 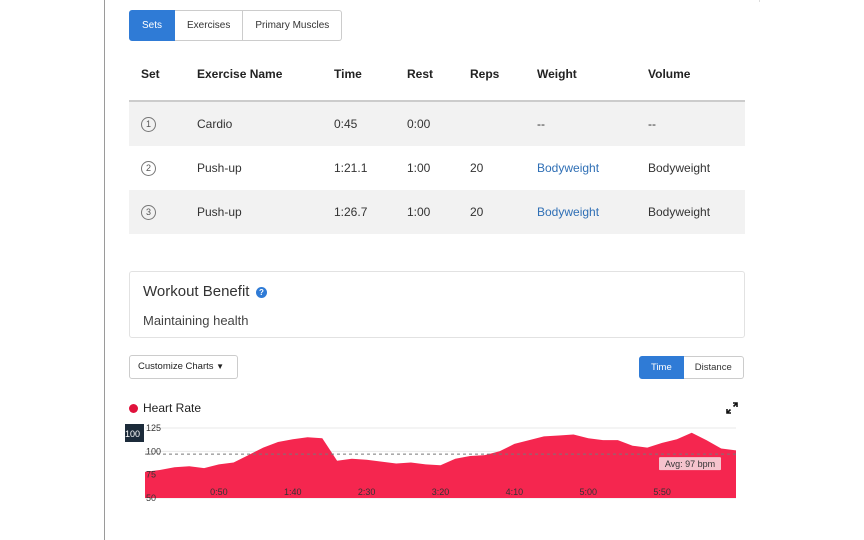 What do you see at coordinates (503, 75) in the screenshot?
I see `column-header-reps: Reps` at bounding box center [503, 75].